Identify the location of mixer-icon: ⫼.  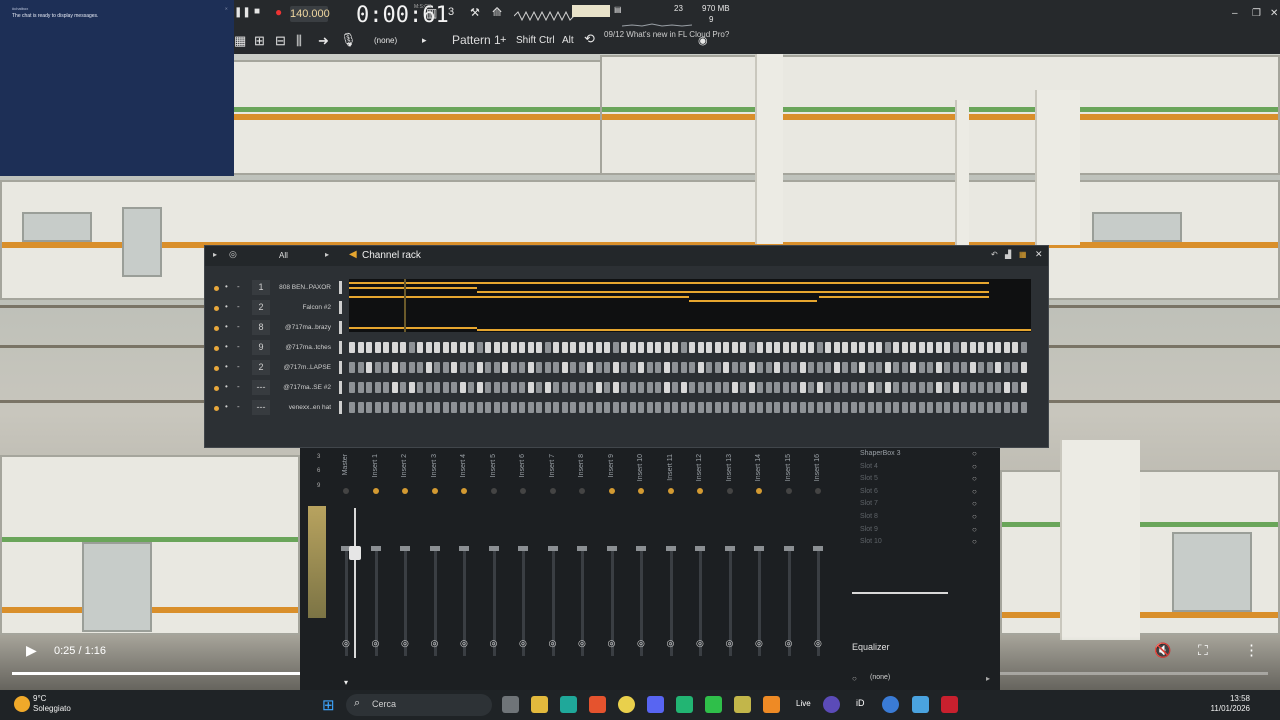
(299, 41).